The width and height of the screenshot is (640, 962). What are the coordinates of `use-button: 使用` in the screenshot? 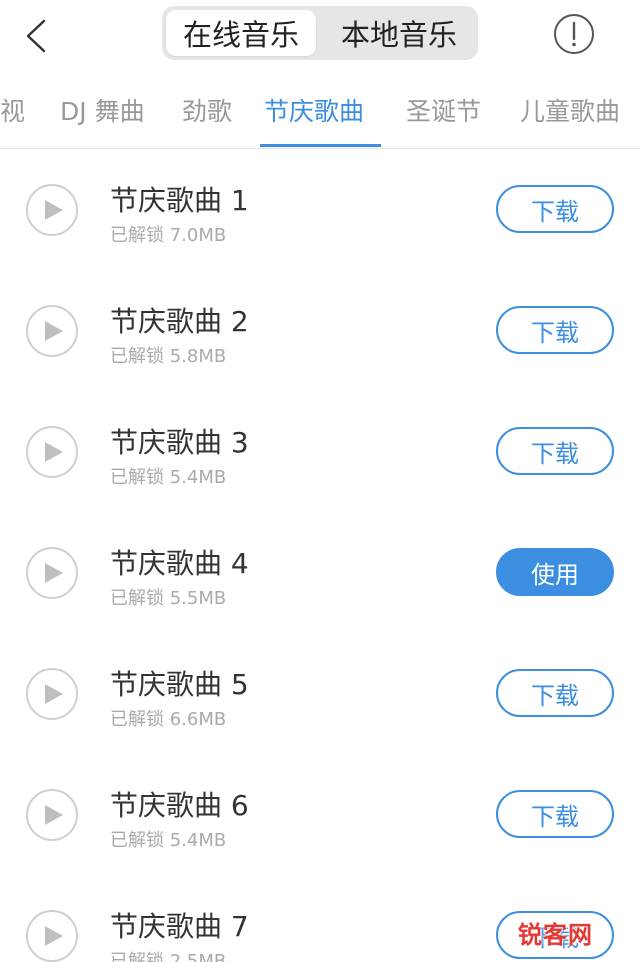 It's located at (555, 572).